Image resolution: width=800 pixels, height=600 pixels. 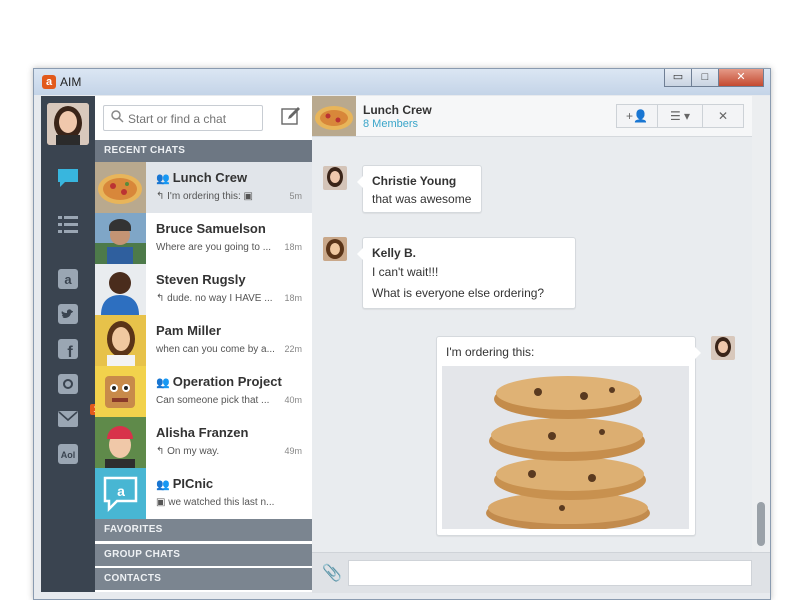 What do you see at coordinates (419, 189) in the screenshot?
I see `message-bubble: Christie Young that was awesome` at bounding box center [419, 189].